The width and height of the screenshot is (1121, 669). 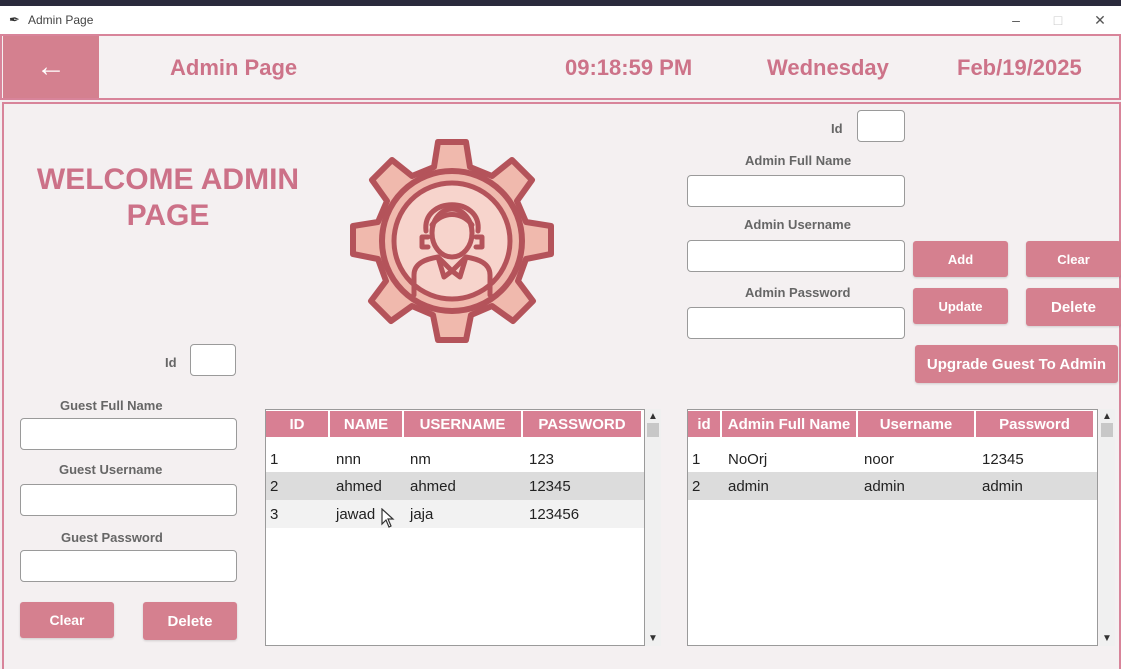 What do you see at coordinates (14, 19) in the screenshot?
I see `feather-icon: ✒` at bounding box center [14, 19].